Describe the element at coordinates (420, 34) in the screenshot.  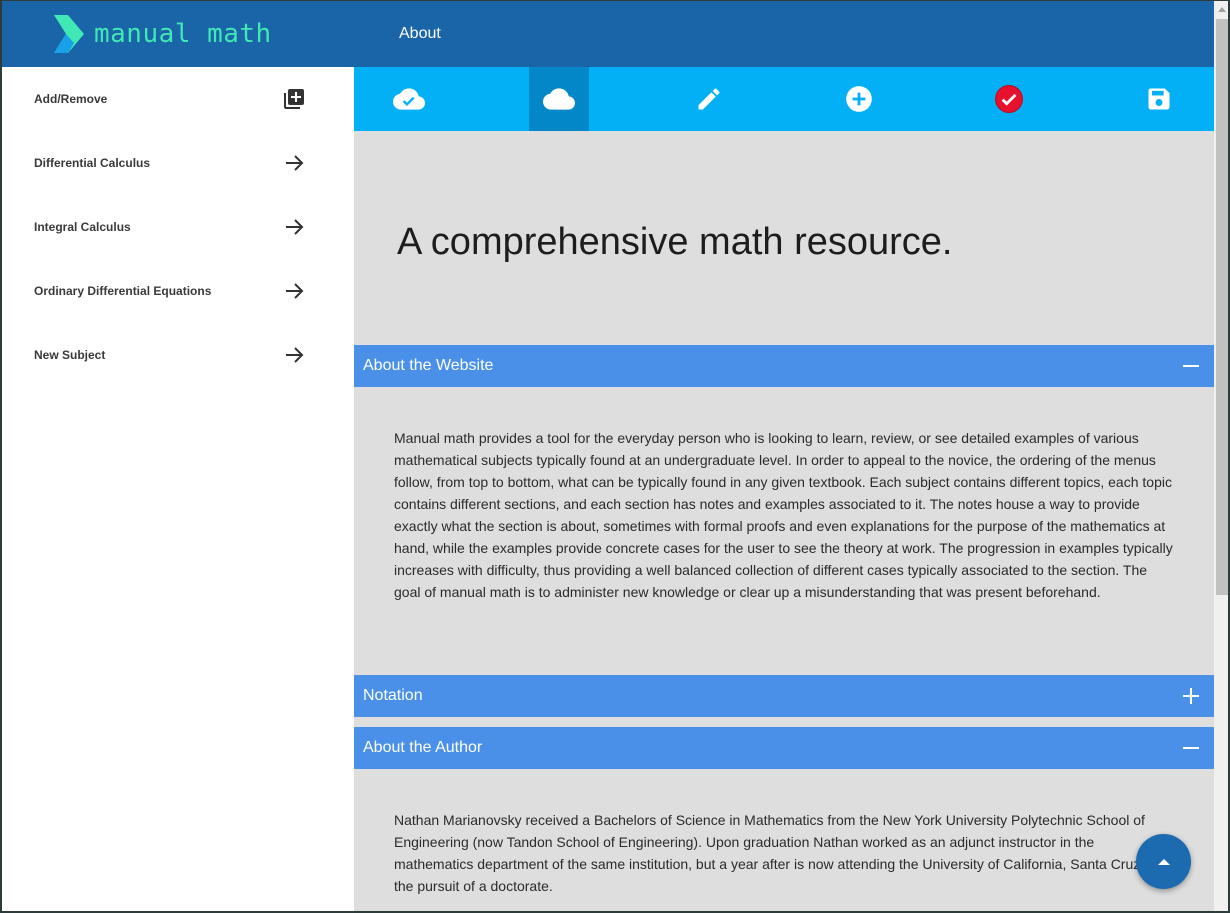
I see `nav-about-link: About` at that location.